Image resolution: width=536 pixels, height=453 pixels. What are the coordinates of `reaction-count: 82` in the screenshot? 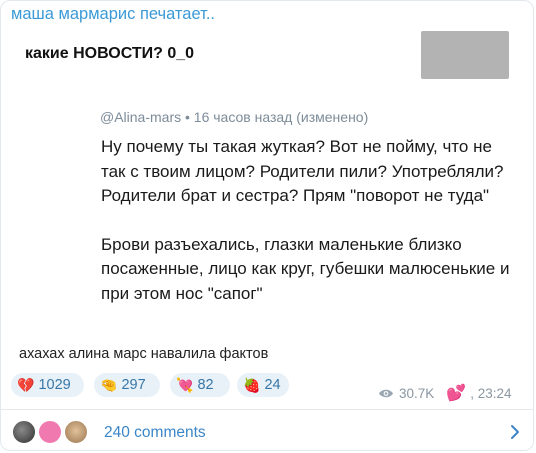 It's located at (205, 385).